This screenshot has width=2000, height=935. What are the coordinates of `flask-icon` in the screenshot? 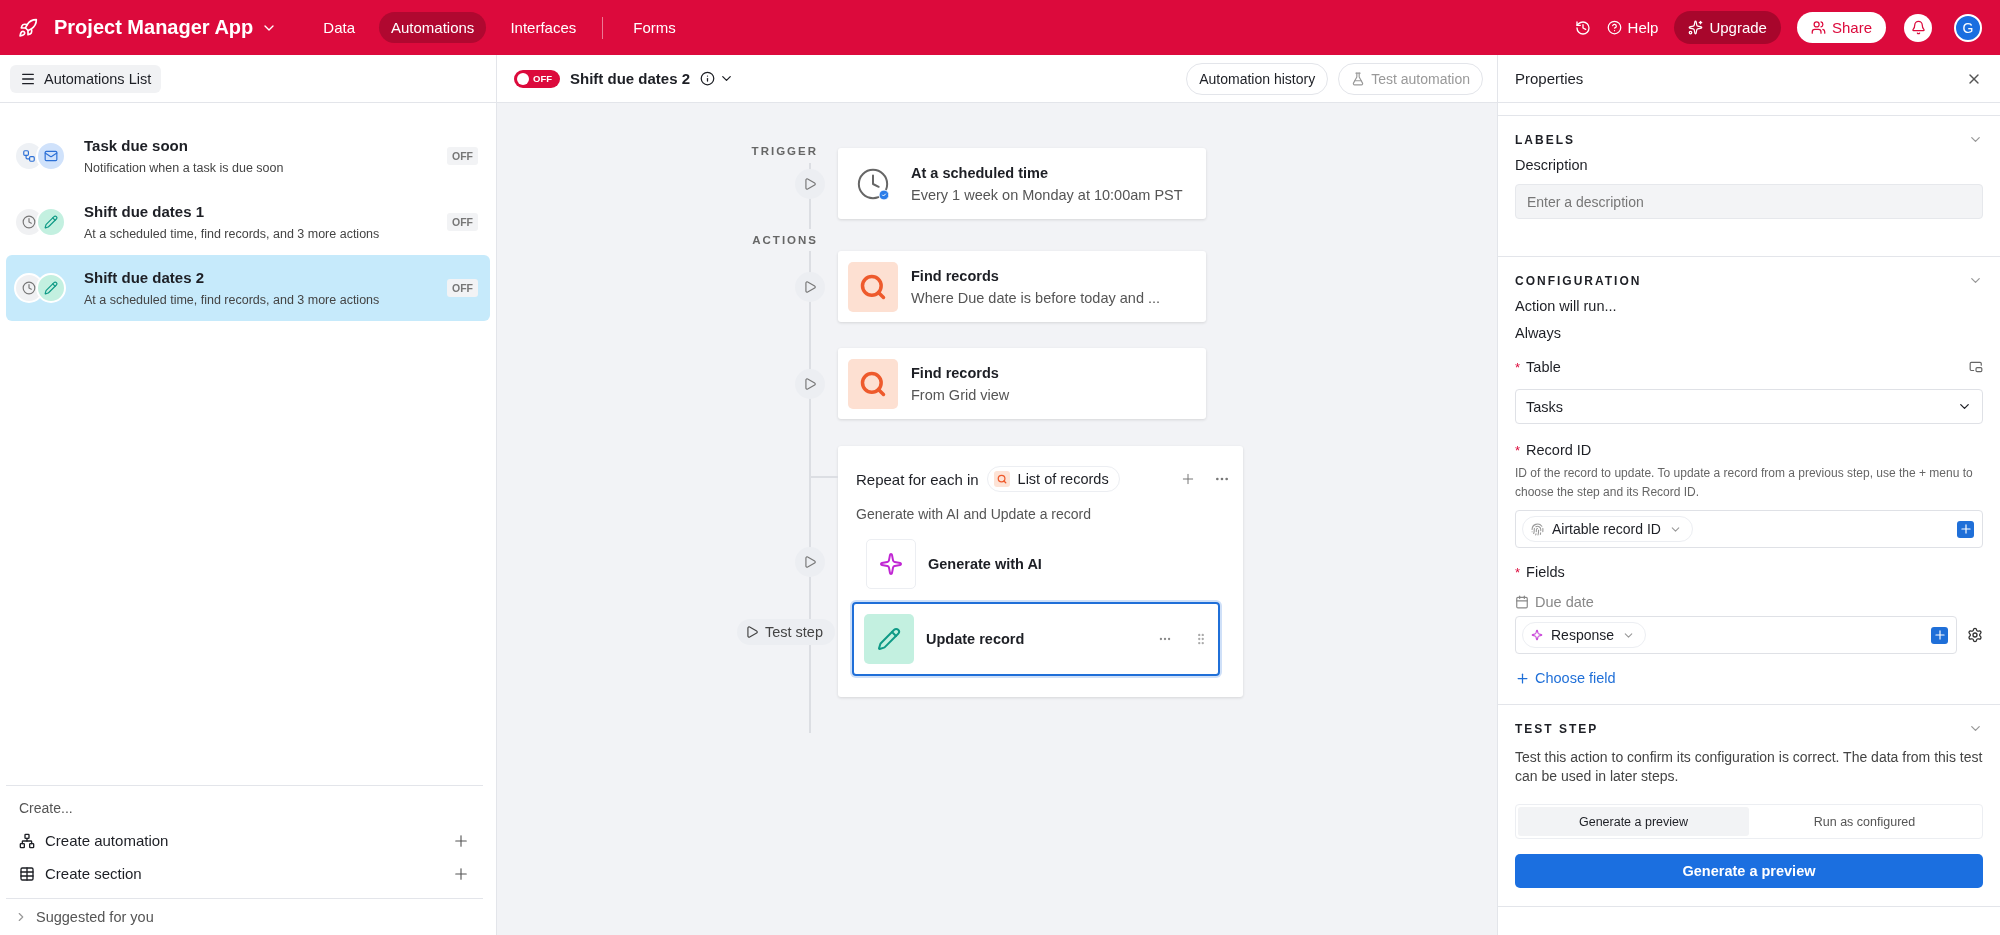 It's located at (1358, 78).